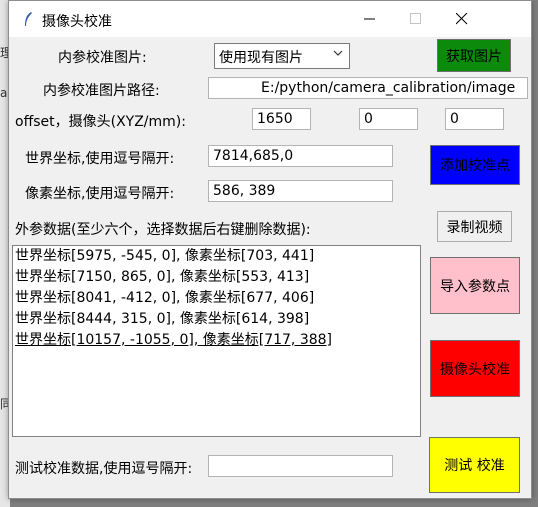  What do you see at coordinates (100, 194) in the screenshot?
I see `pixel-coord-label: 像素坐标,使用逗号隔开:` at bounding box center [100, 194].